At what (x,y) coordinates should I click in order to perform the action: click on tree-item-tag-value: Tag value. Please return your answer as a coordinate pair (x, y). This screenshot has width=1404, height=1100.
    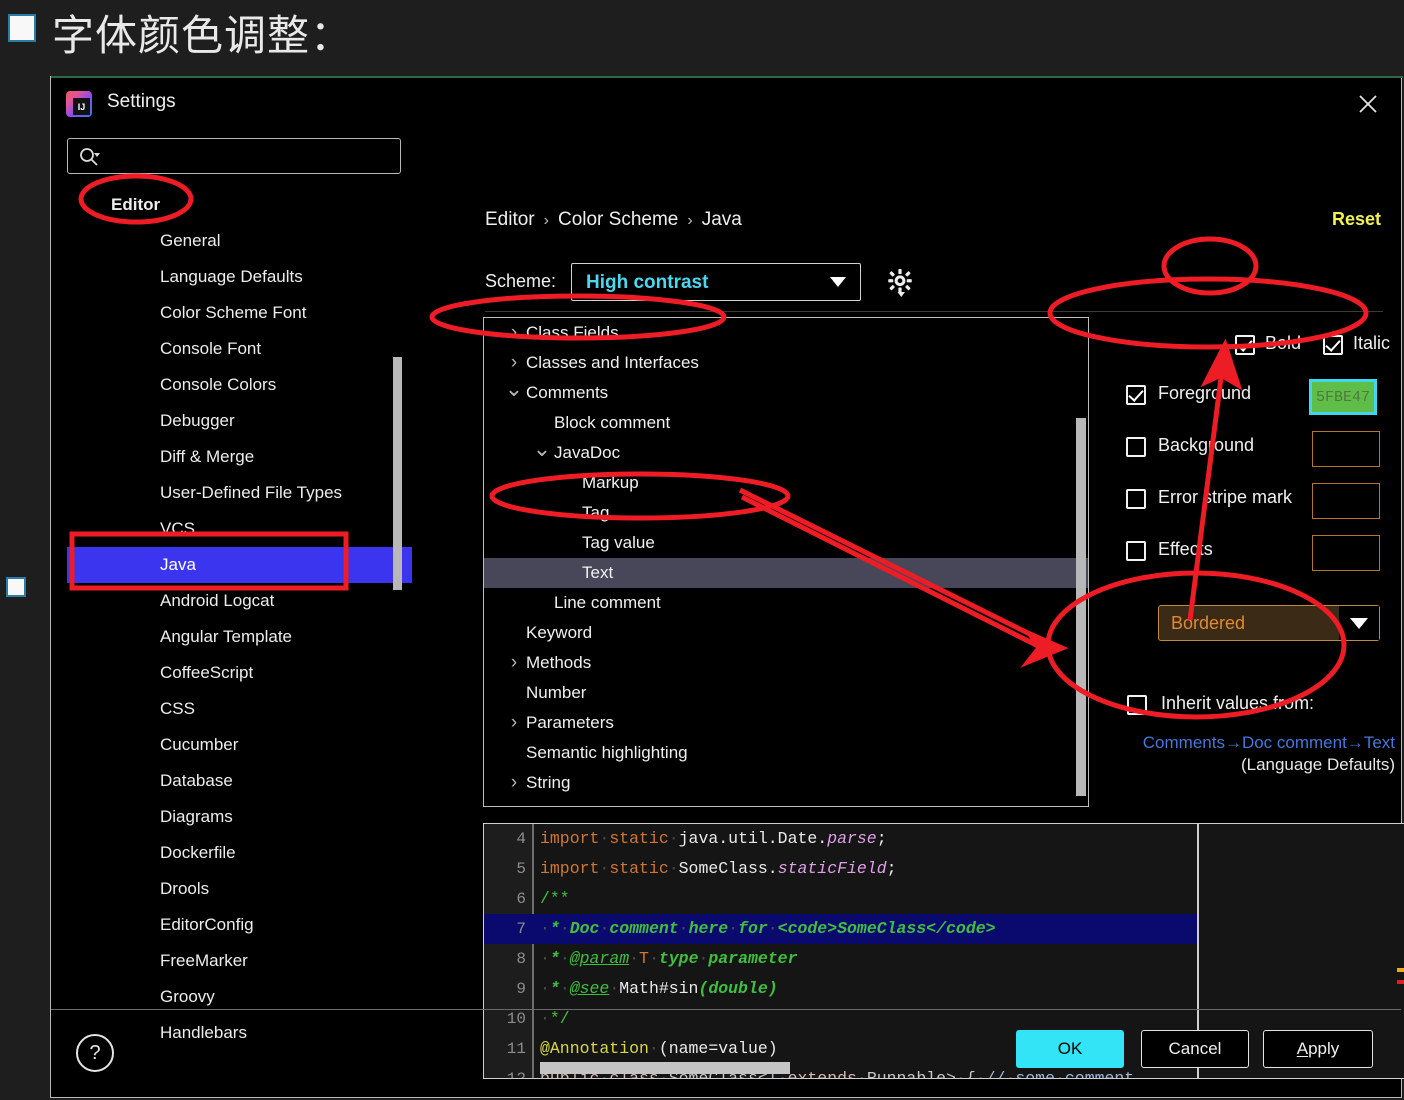
    Looking at the image, I should click on (786, 543).